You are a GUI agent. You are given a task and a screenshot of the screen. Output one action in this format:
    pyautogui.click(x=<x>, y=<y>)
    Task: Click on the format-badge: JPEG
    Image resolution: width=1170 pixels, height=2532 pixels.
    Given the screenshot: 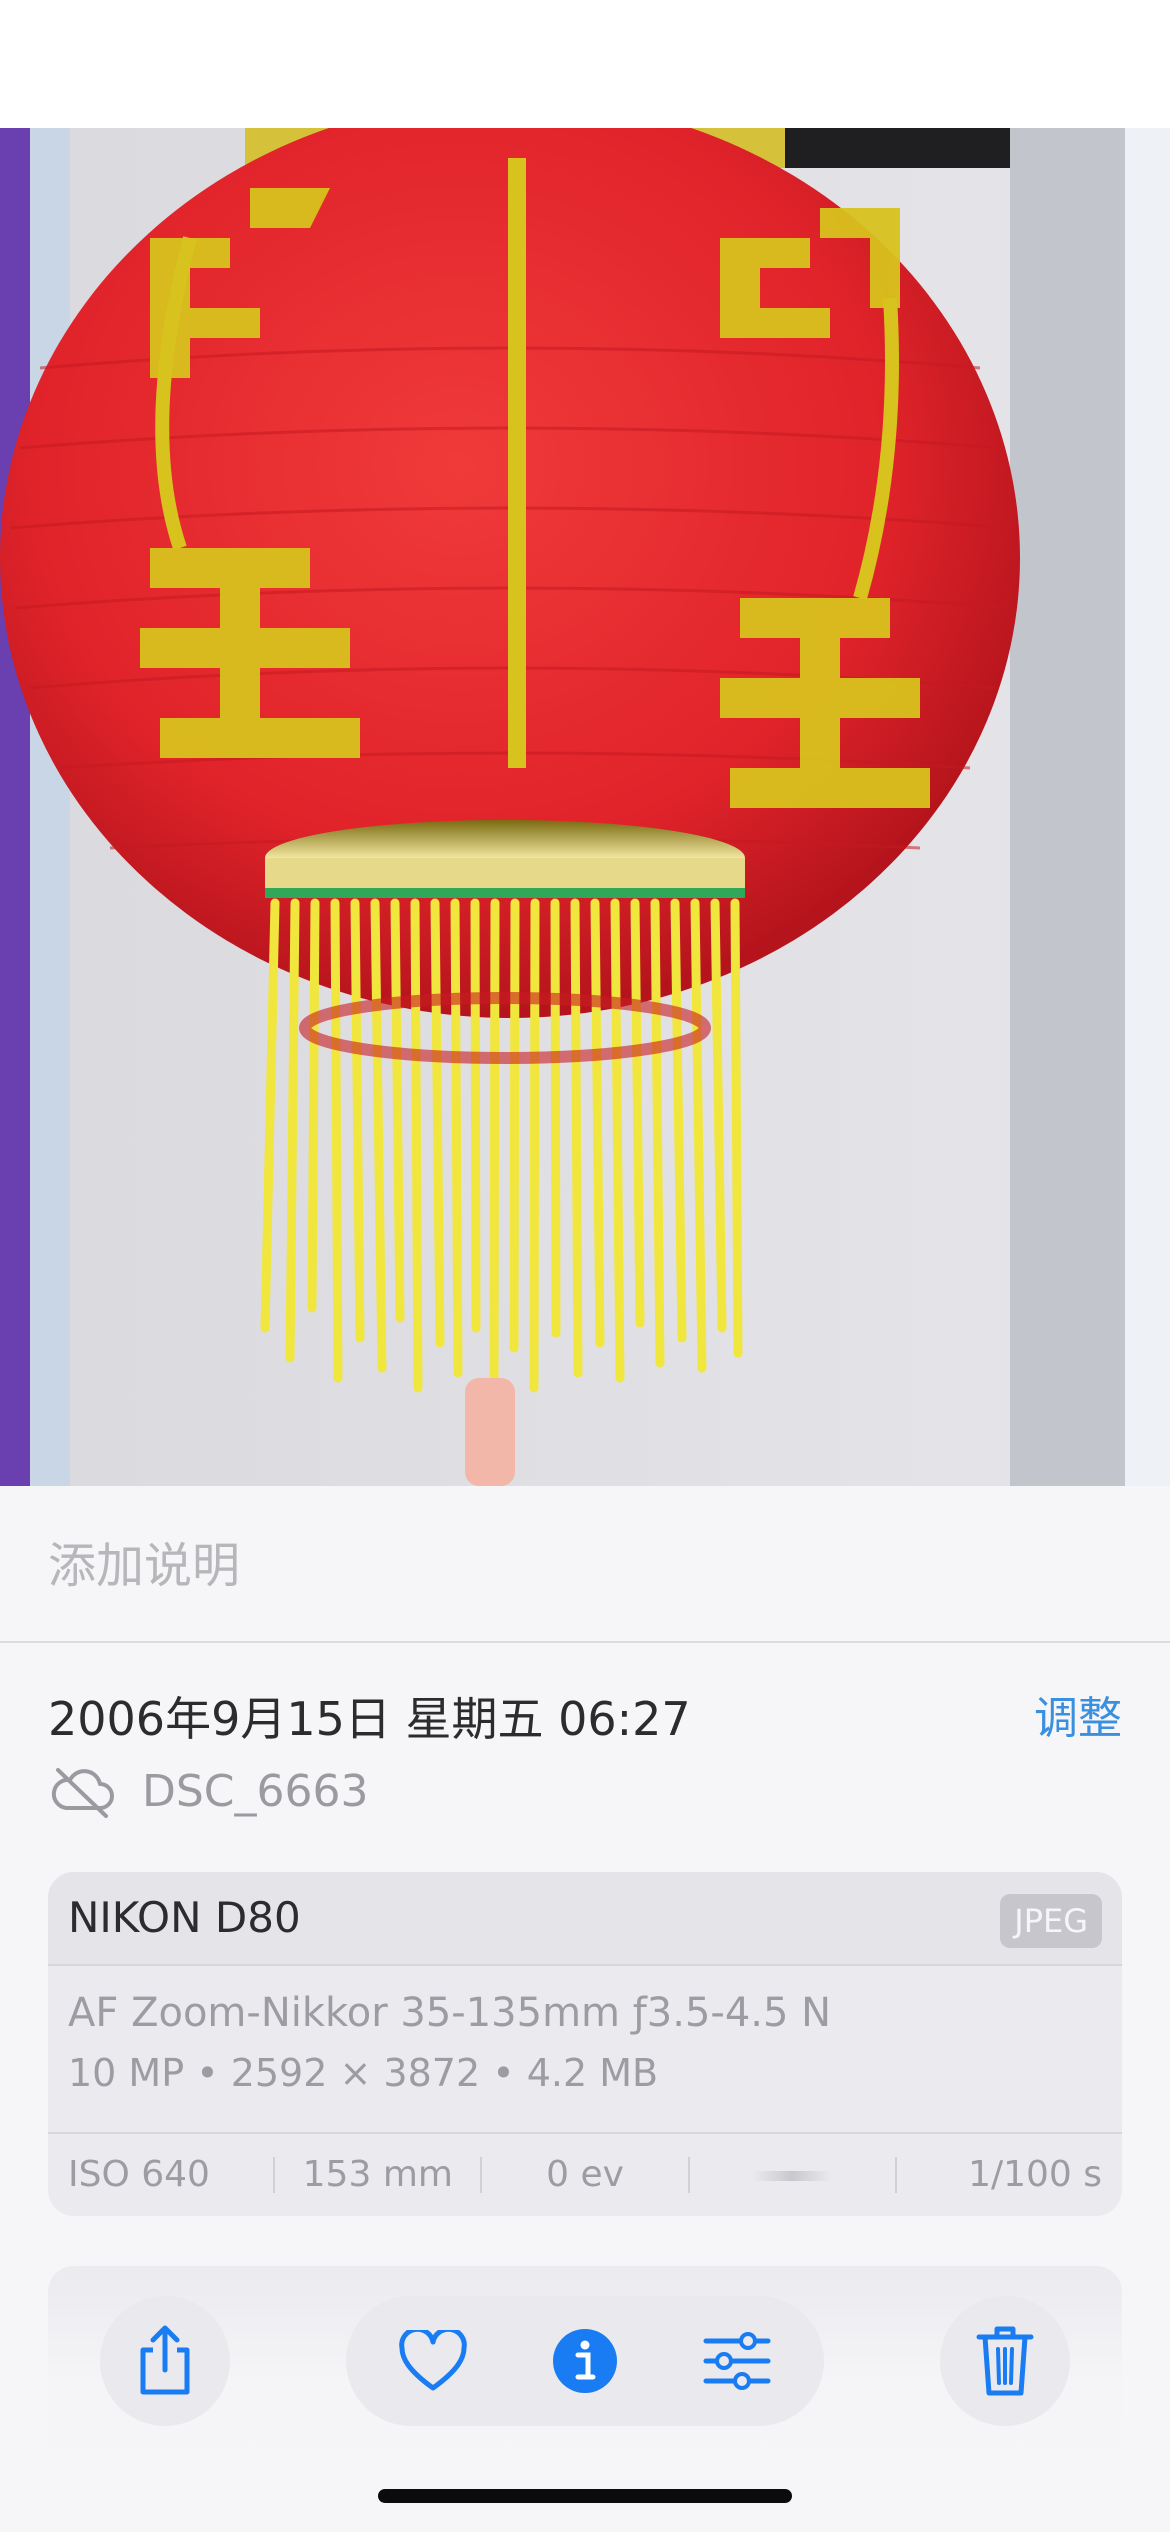 What is the action you would take?
    pyautogui.click(x=1051, y=1921)
    